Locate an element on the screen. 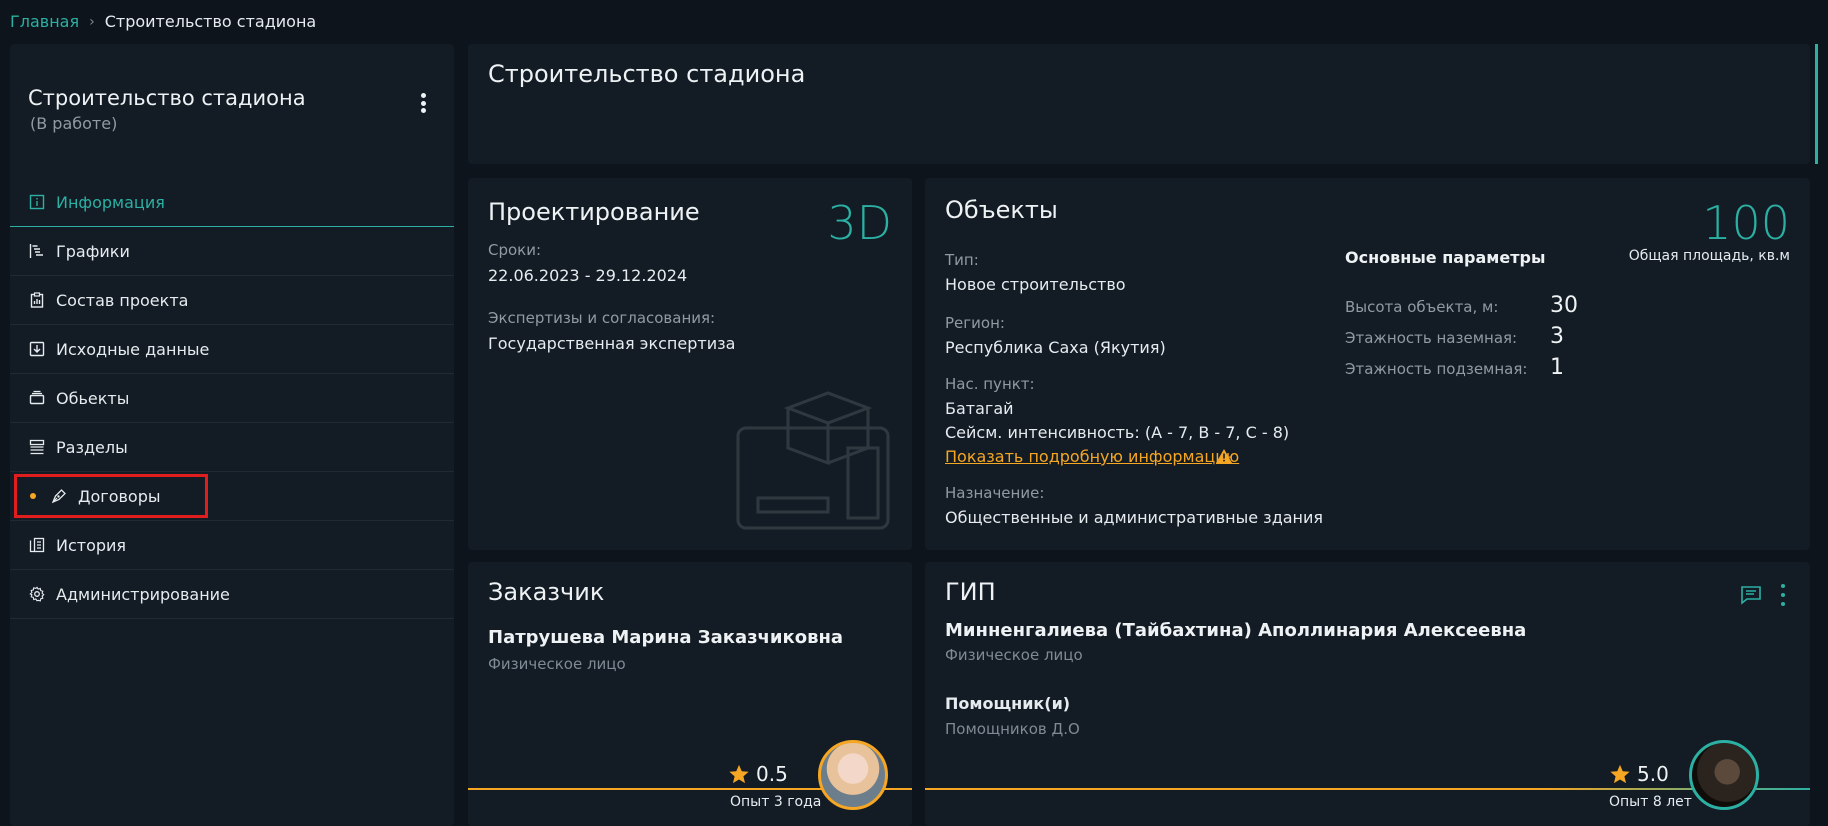  sections-icon is located at coordinates (37, 447).